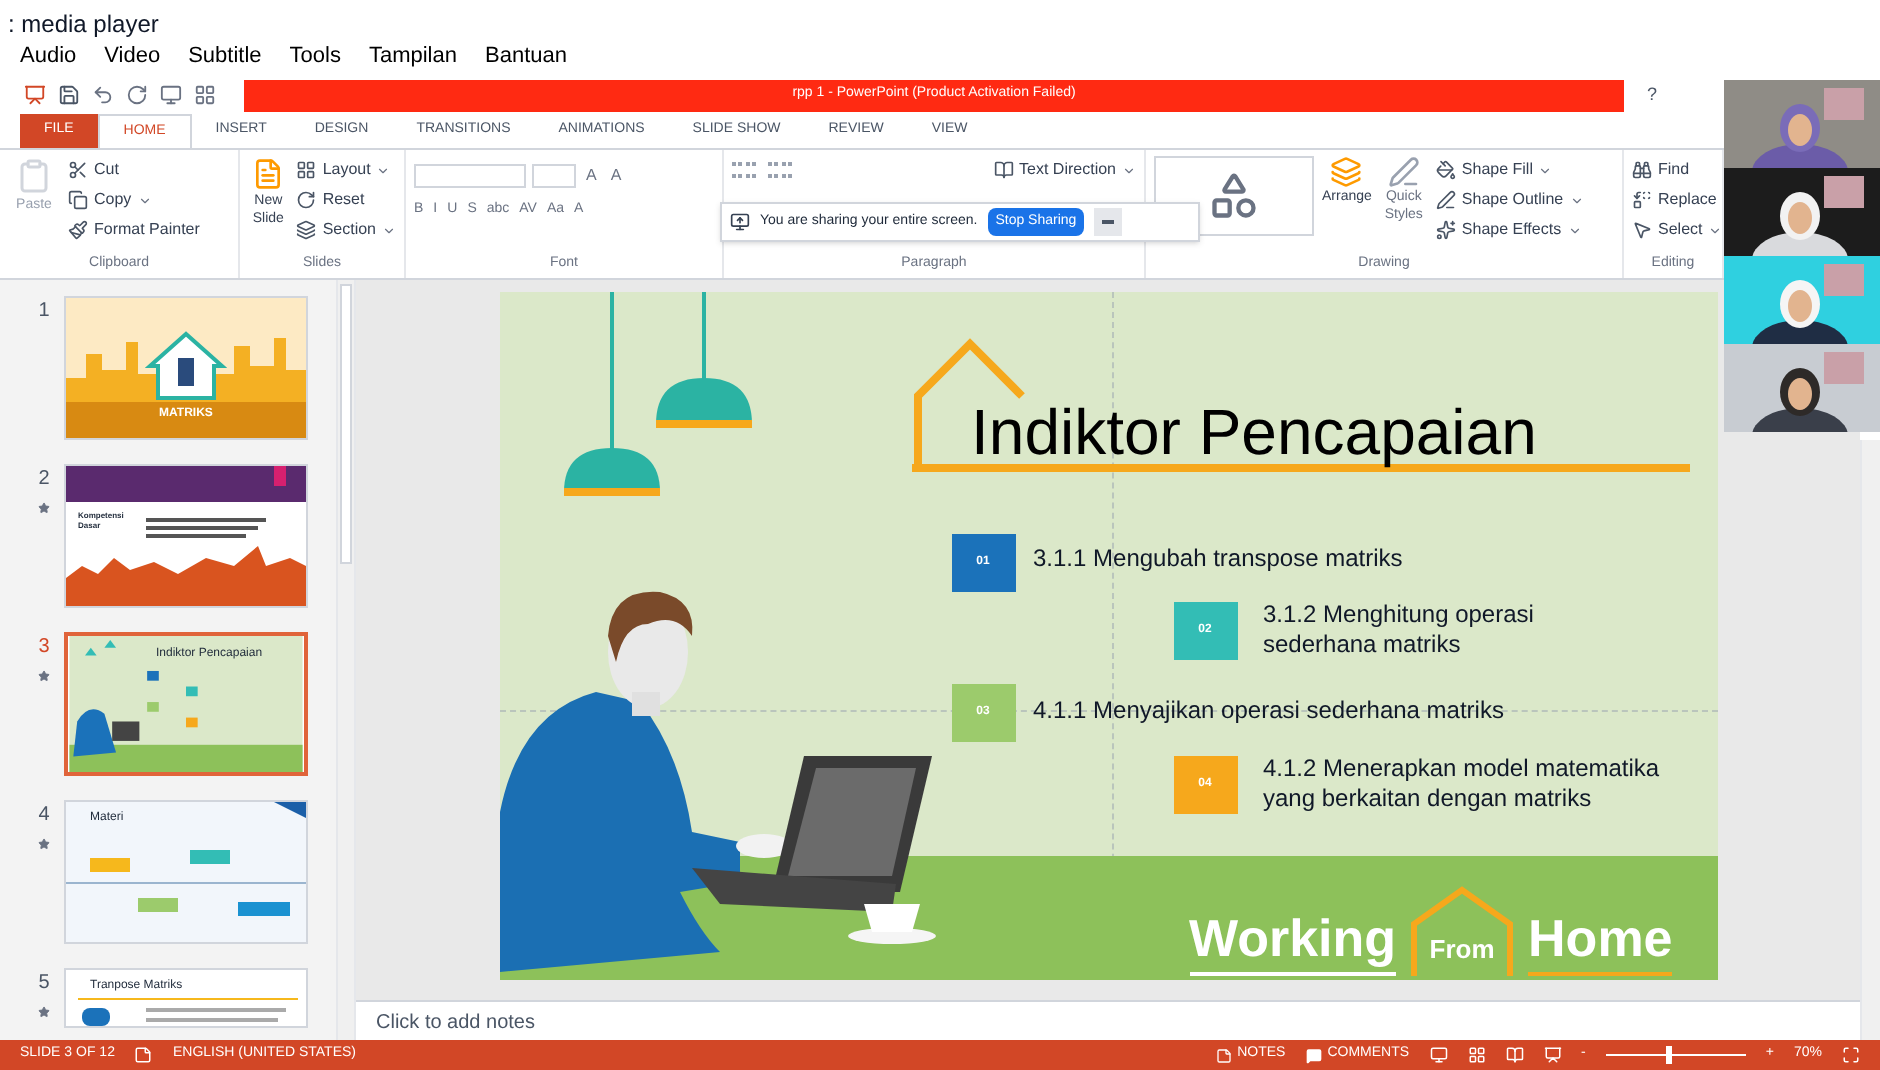 Image resolution: width=1880 pixels, height=1070 pixels. What do you see at coordinates (44, 816) in the screenshot?
I see `slide-number: 4` at bounding box center [44, 816].